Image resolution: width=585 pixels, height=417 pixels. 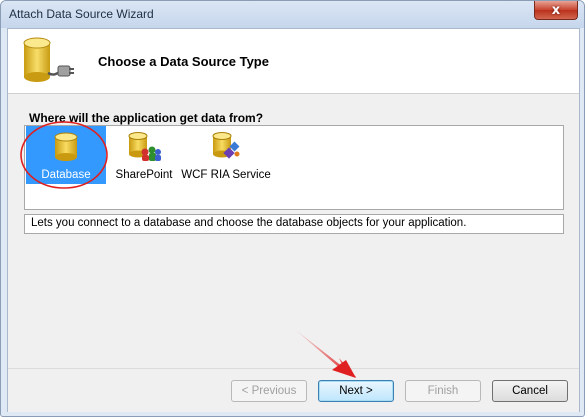 What do you see at coordinates (48, 59) in the screenshot?
I see `database-plug-icon` at bounding box center [48, 59].